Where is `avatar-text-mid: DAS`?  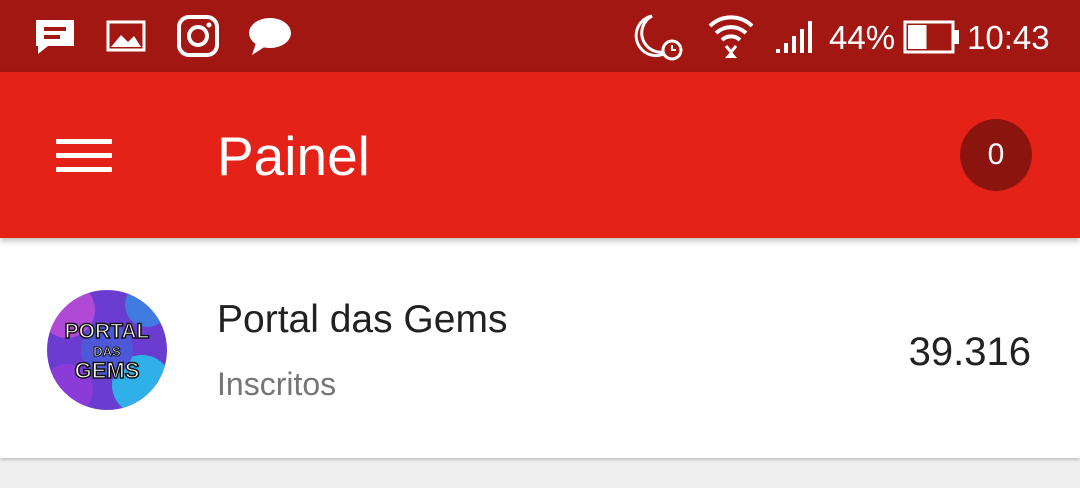 avatar-text-mid: DAS is located at coordinates (107, 351).